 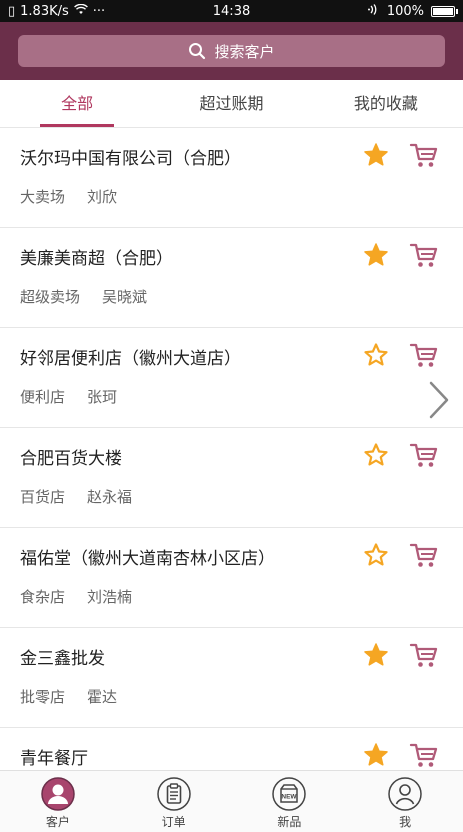 I want to click on store-type: 大卖场, so click(x=43, y=197).